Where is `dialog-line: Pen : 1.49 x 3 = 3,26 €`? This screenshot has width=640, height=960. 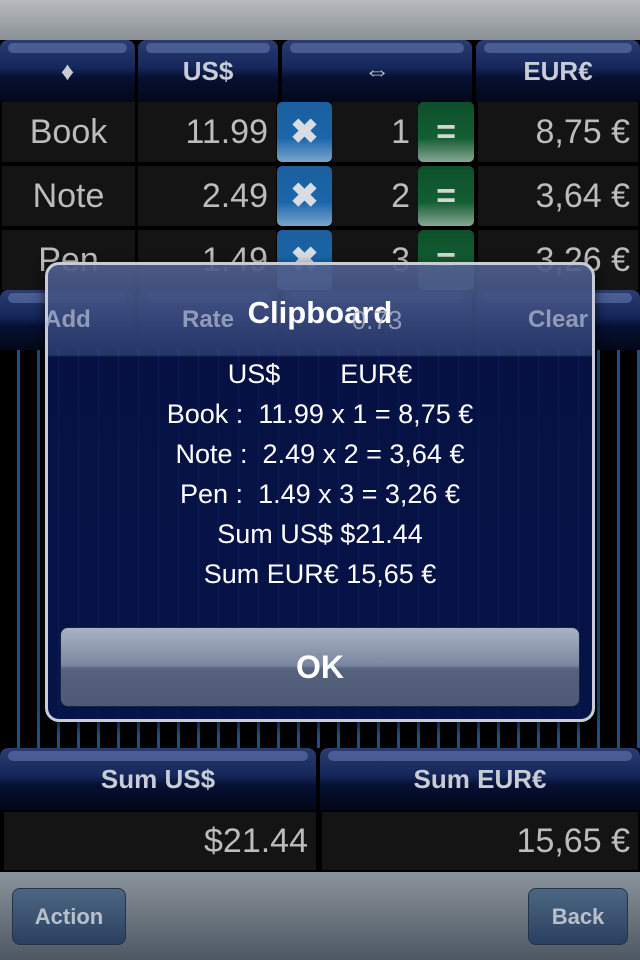 dialog-line: Pen : 1.49 x 3 = 3,26 € is located at coordinates (320, 494).